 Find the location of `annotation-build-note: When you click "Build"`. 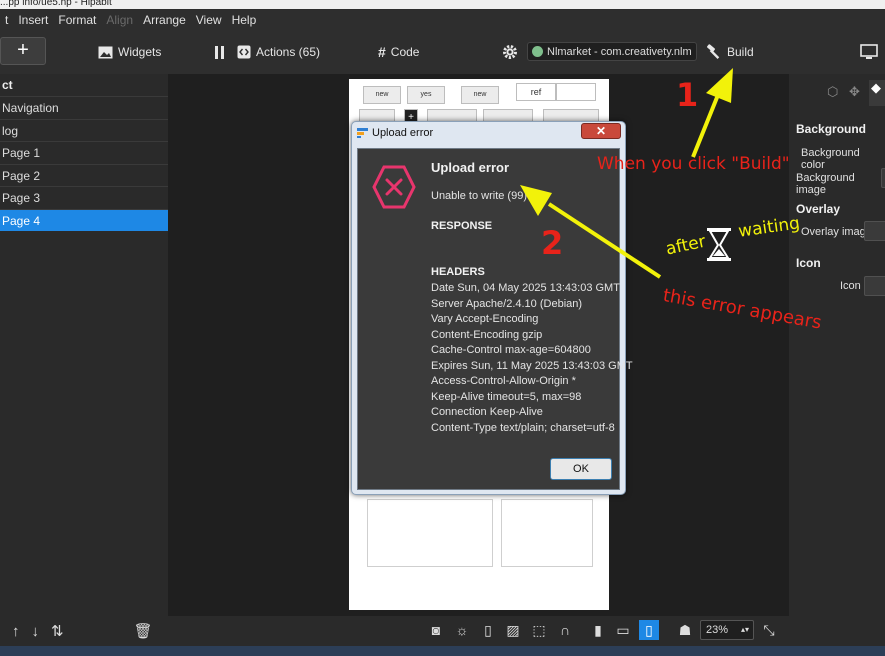

annotation-build-note: When you click "Build" is located at coordinates (693, 164).